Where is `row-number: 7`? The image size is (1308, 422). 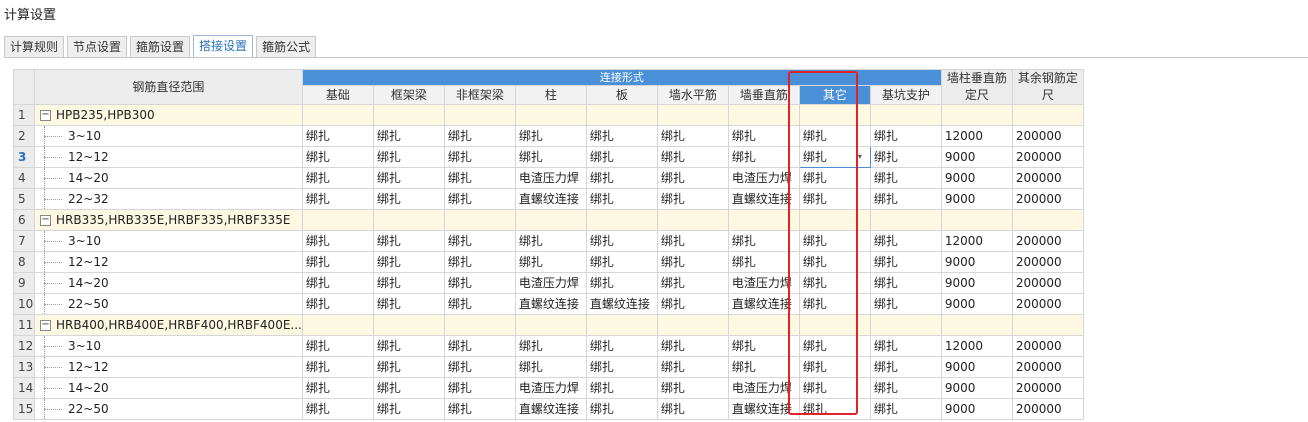 row-number: 7 is located at coordinates (24, 241).